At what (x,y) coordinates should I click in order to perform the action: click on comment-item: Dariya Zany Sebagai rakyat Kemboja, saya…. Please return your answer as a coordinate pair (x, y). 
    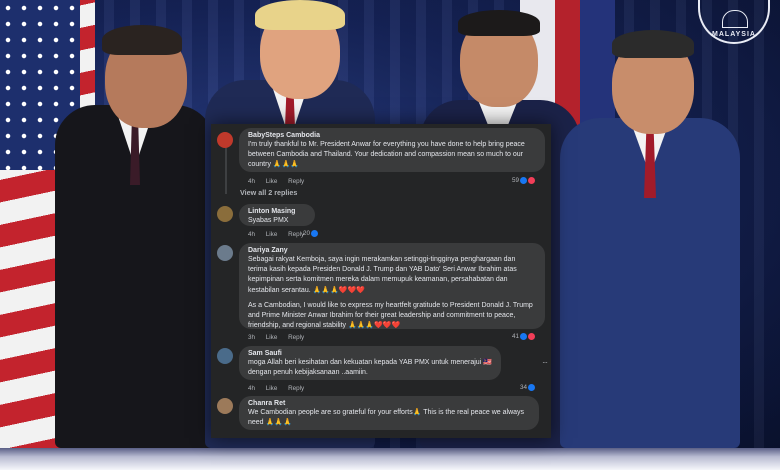
    Looking at the image, I should click on (381, 293).